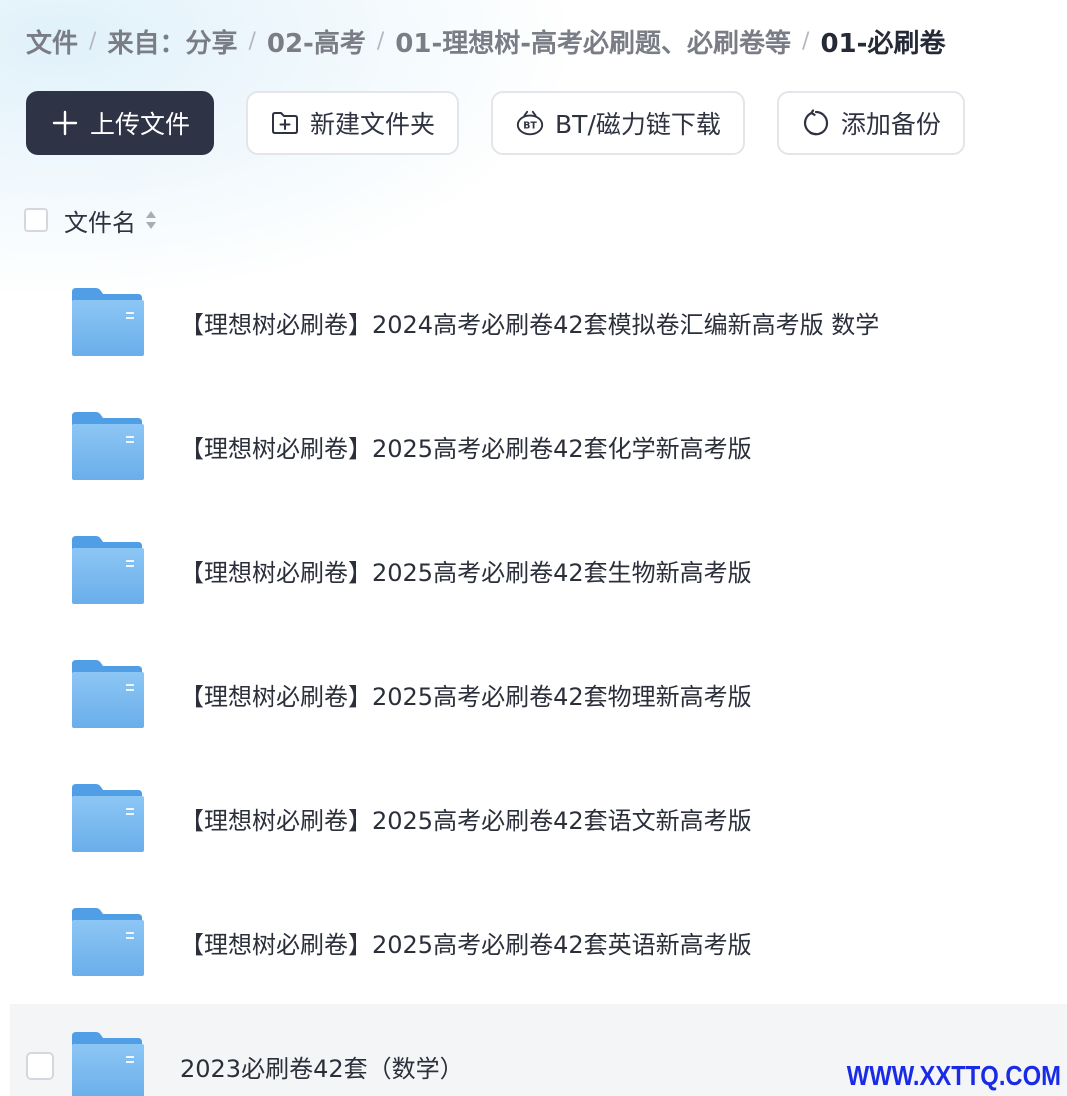  I want to click on toolbar: 上传文件 新建文件夹 BT BT/磁力链下载 添加备份, so click(511, 123).